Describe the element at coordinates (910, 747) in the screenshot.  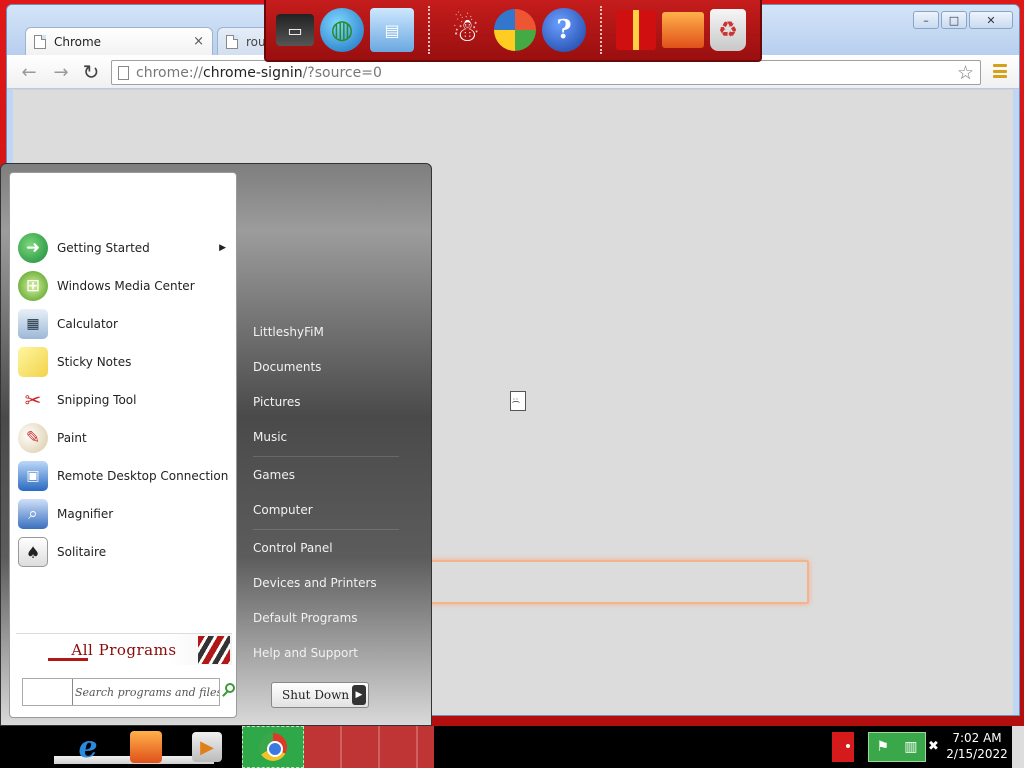
I see `network-tray-icon: ▥` at that location.